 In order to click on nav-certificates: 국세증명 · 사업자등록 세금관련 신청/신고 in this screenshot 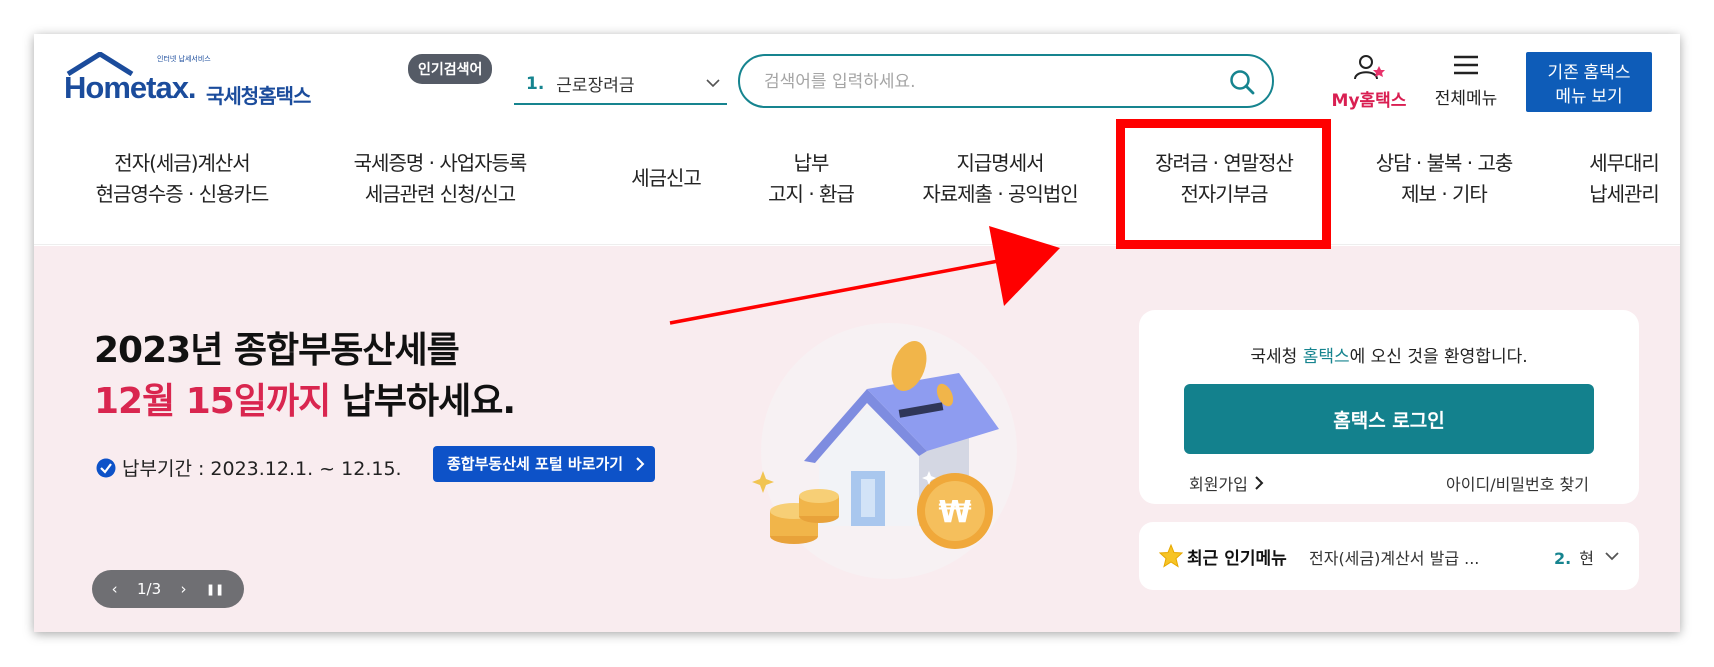, I will do `click(440, 179)`.